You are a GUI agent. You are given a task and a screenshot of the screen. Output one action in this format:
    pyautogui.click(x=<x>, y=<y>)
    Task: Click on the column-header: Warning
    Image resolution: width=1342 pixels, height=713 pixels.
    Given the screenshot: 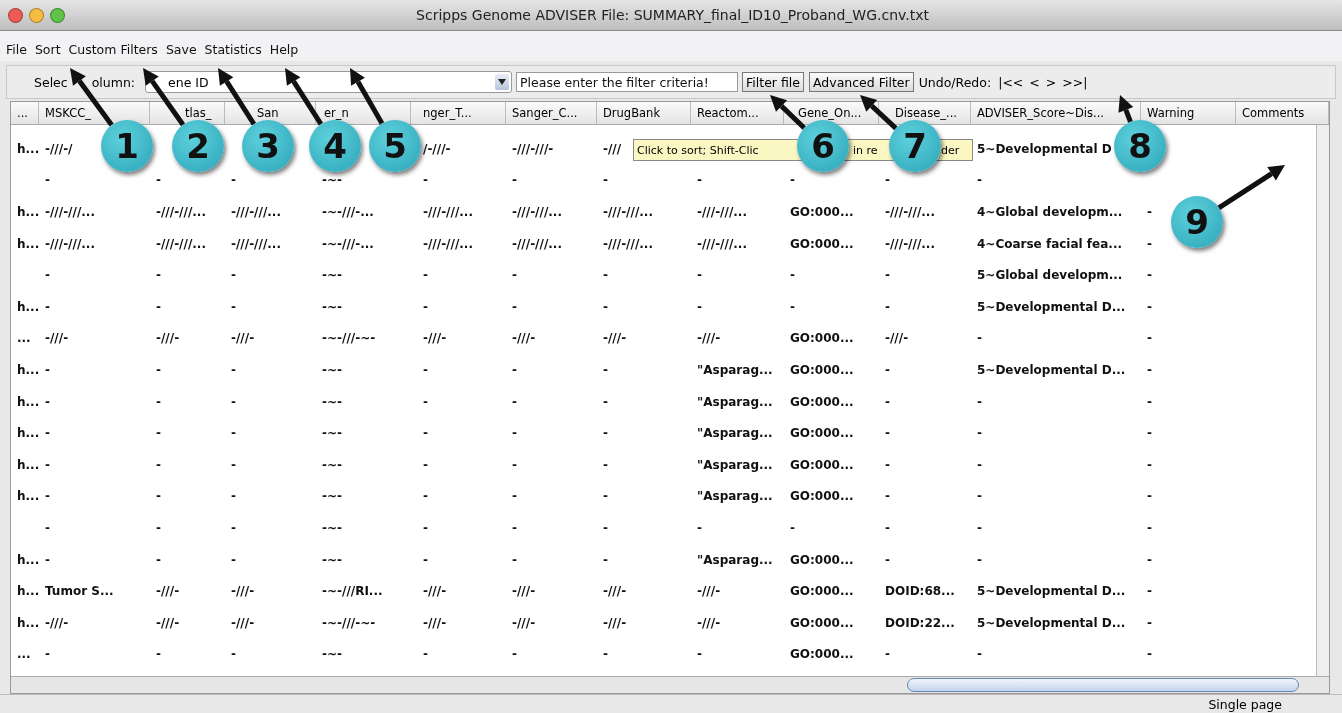 What is the action you would take?
    pyautogui.click(x=1171, y=113)
    